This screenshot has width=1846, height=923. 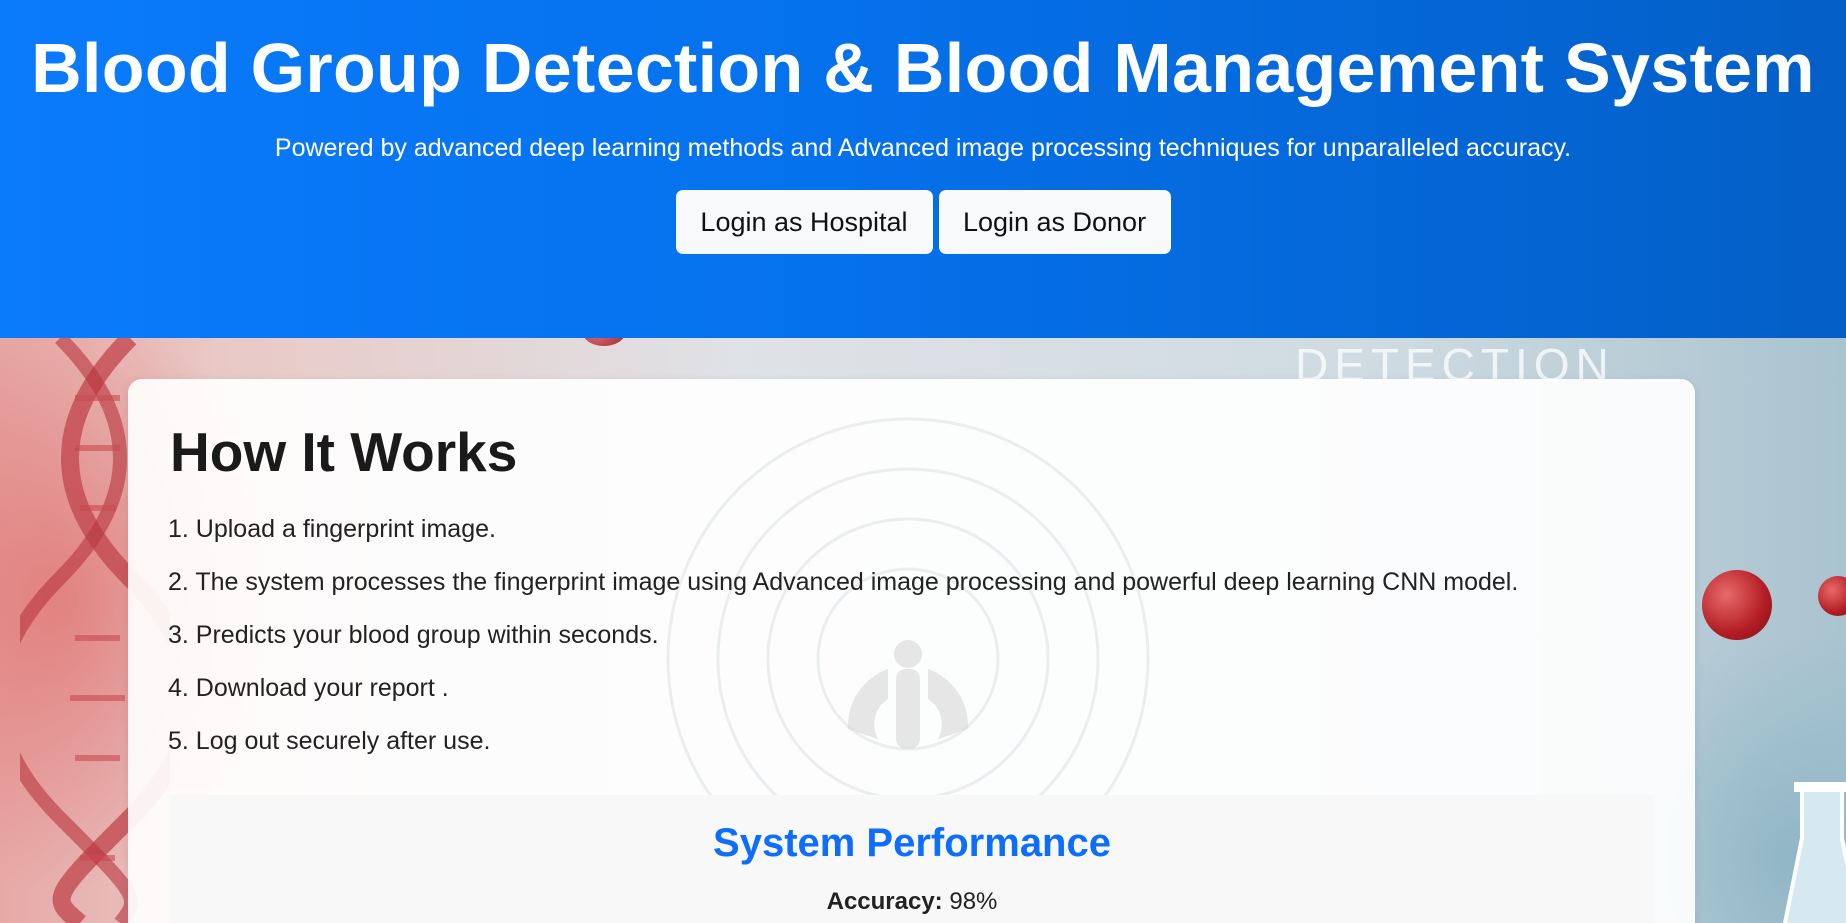 What do you see at coordinates (329, 741) in the screenshot?
I see `list-item: 5. Log out securely after use.` at bounding box center [329, 741].